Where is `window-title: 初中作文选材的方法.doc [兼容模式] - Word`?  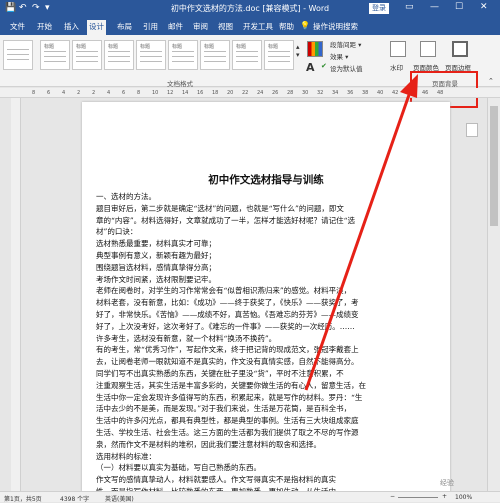 window-title: 初中作文选材的方法.doc [兼容模式] - Word is located at coordinates (250, 8).